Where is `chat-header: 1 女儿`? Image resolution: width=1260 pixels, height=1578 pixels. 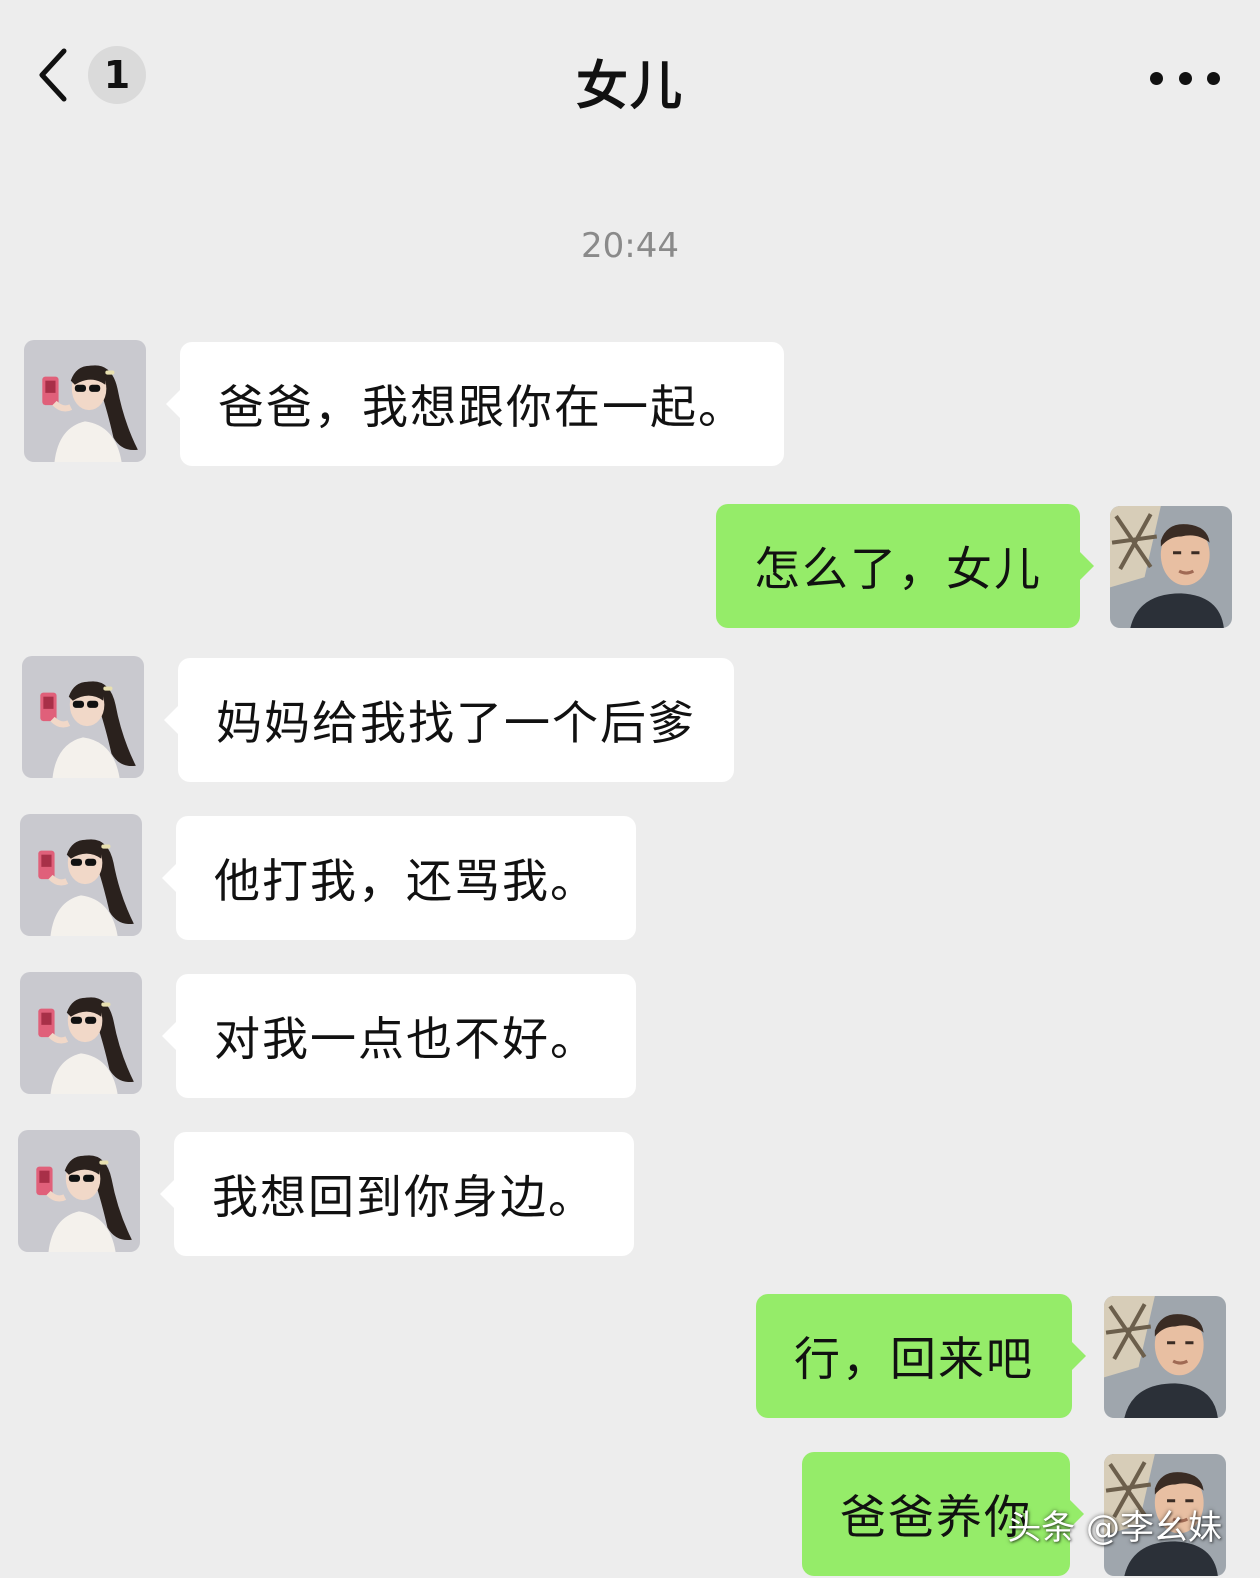
chat-header: 1 女儿 is located at coordinates (630, 75).